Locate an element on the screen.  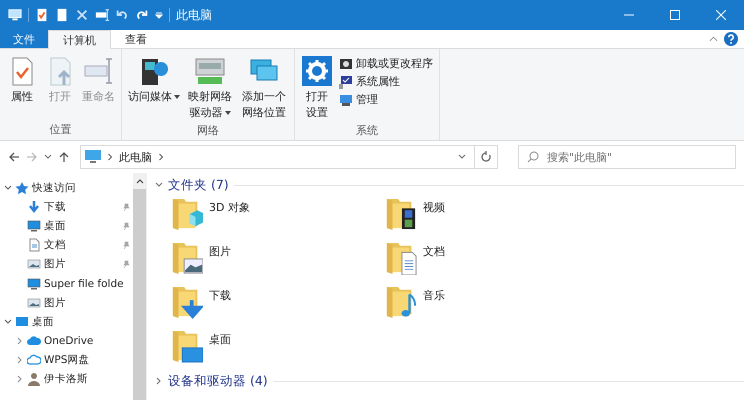
address-bar: 此电脑 is located at coordinates (277, 157).